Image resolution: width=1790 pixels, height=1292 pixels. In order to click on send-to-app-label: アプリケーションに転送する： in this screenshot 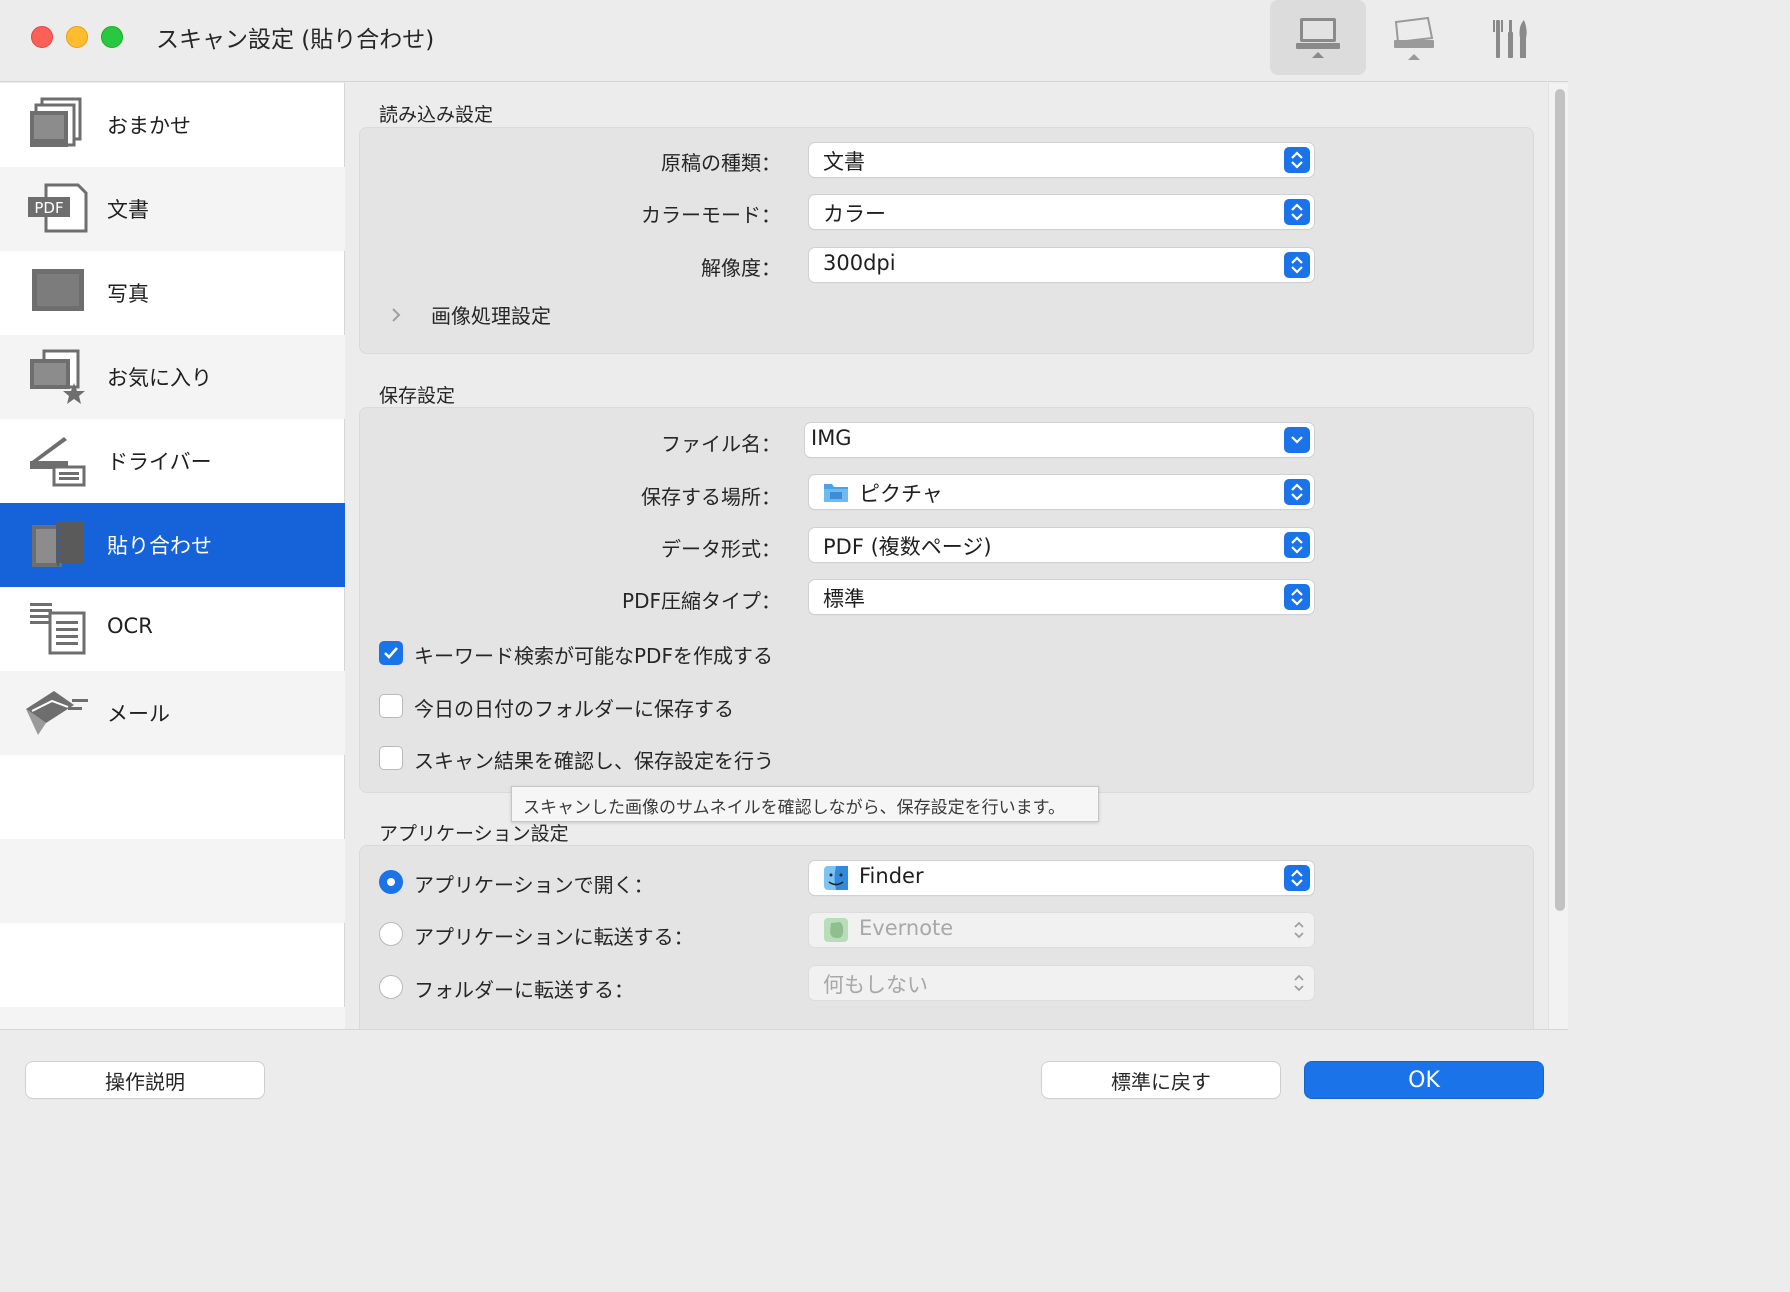, I will do `click(554, 935)`.